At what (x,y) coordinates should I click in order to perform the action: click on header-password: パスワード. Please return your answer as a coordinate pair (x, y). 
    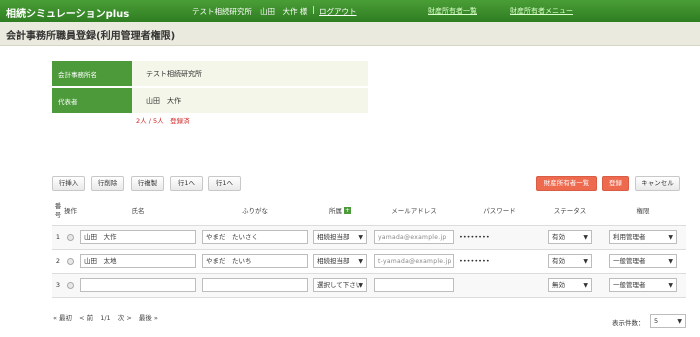
    Looking at the image, I should click on (499, 212).